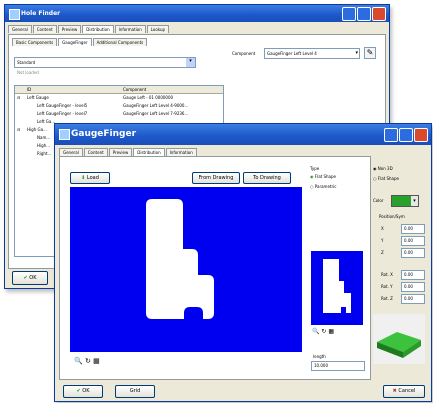  I want to click on load-button: ⬇ Load, so click(90, 178).